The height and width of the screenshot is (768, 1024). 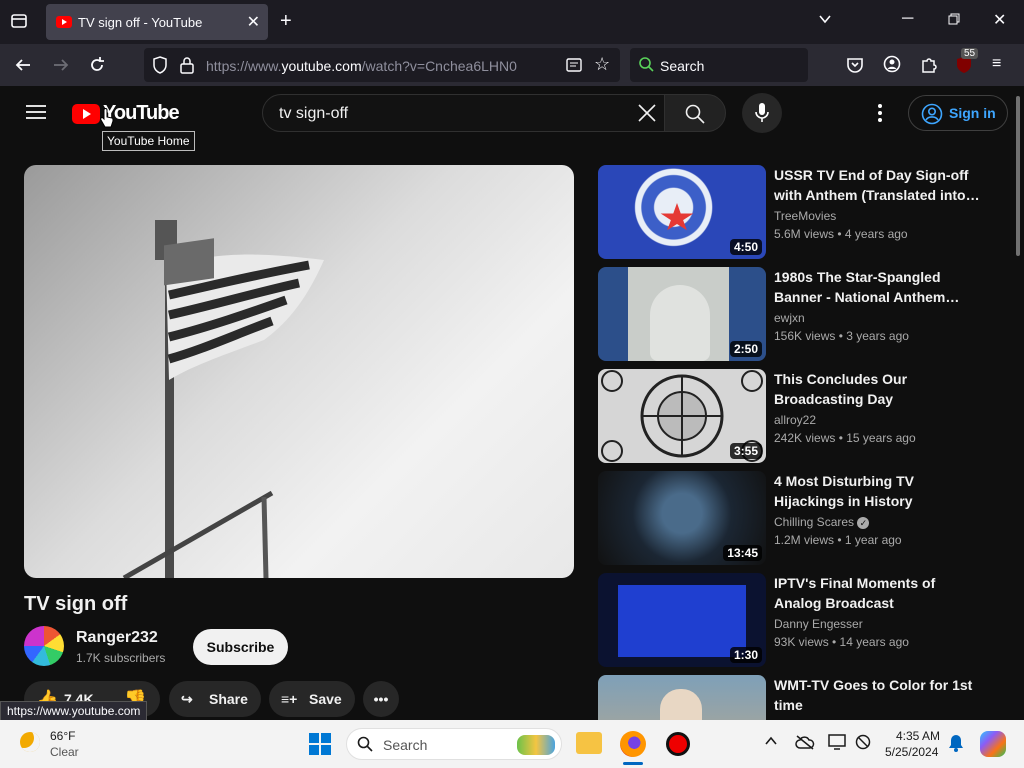 I want to click on video-thumbnail: 13:45, so click(x=682, y=518).